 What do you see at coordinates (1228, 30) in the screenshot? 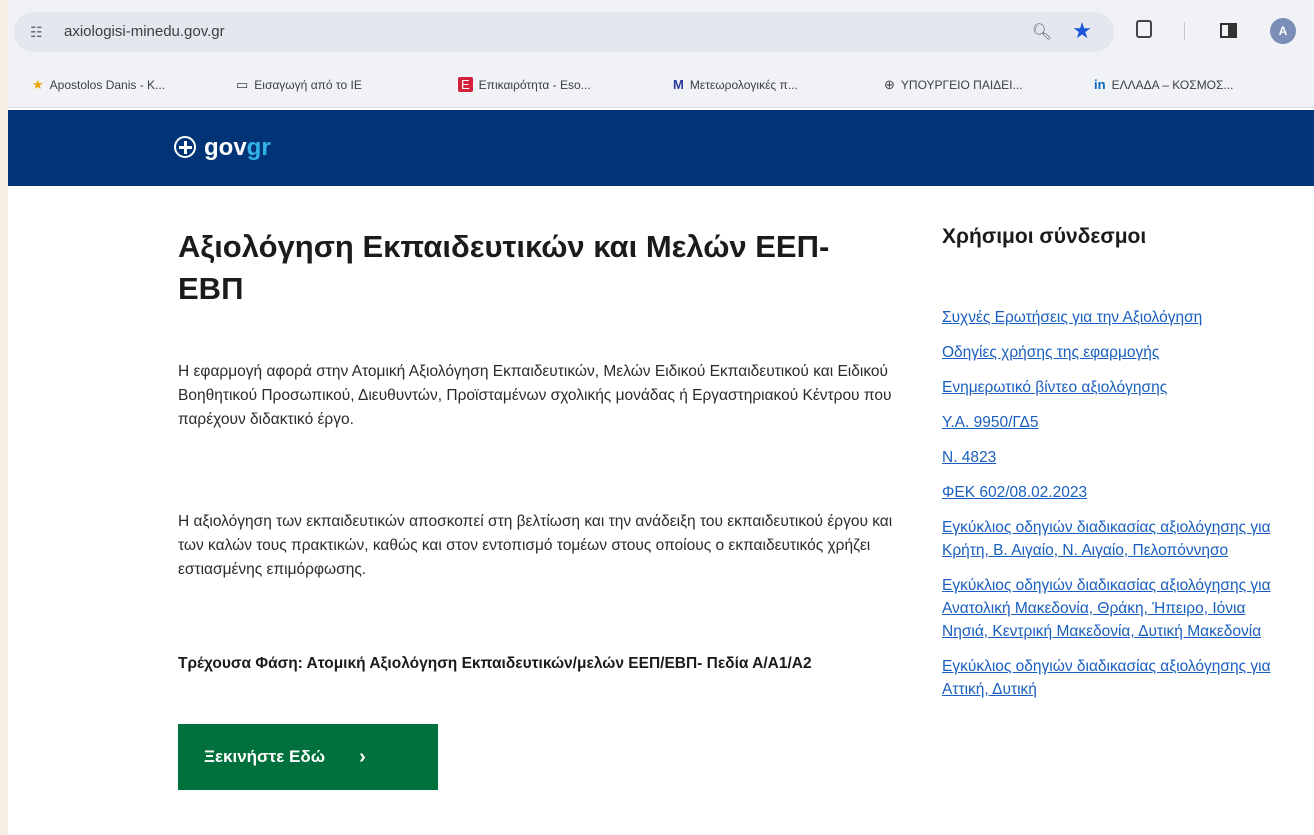
I see `side-panel-icon` at bounding box center [1228, 30].